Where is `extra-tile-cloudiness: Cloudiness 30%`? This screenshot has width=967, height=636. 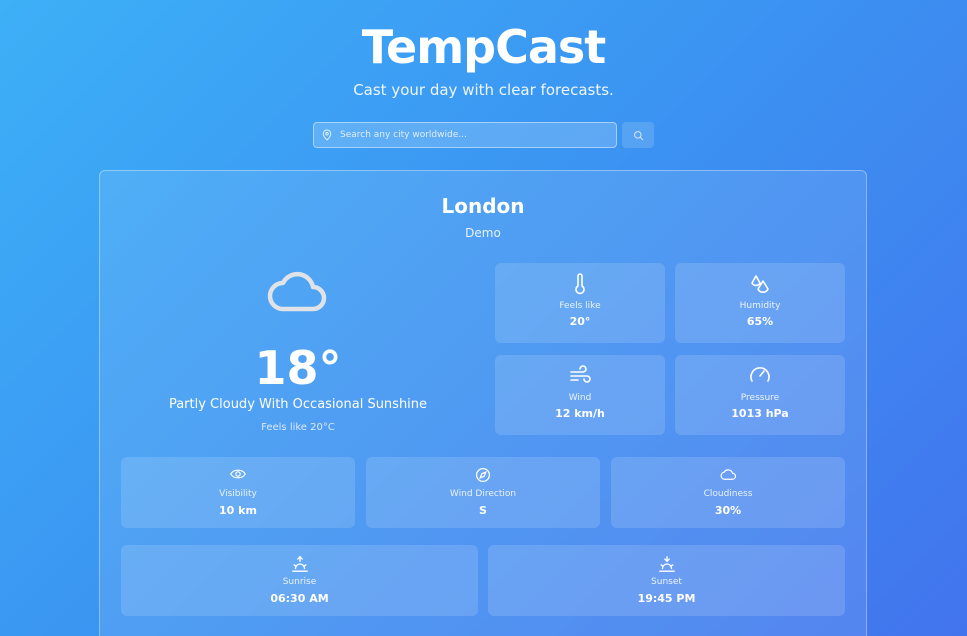 extra-tile-cloudiness: Cloudiness 30% is located at coordinates (728, 492).